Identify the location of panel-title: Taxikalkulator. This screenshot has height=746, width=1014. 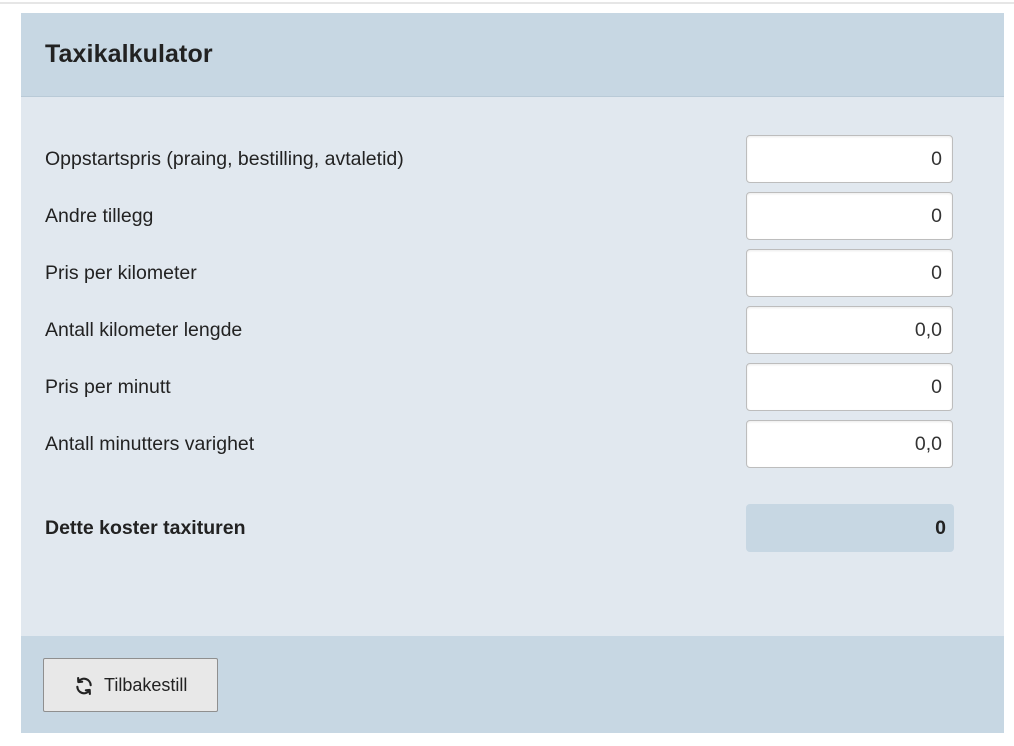
(129, 54).